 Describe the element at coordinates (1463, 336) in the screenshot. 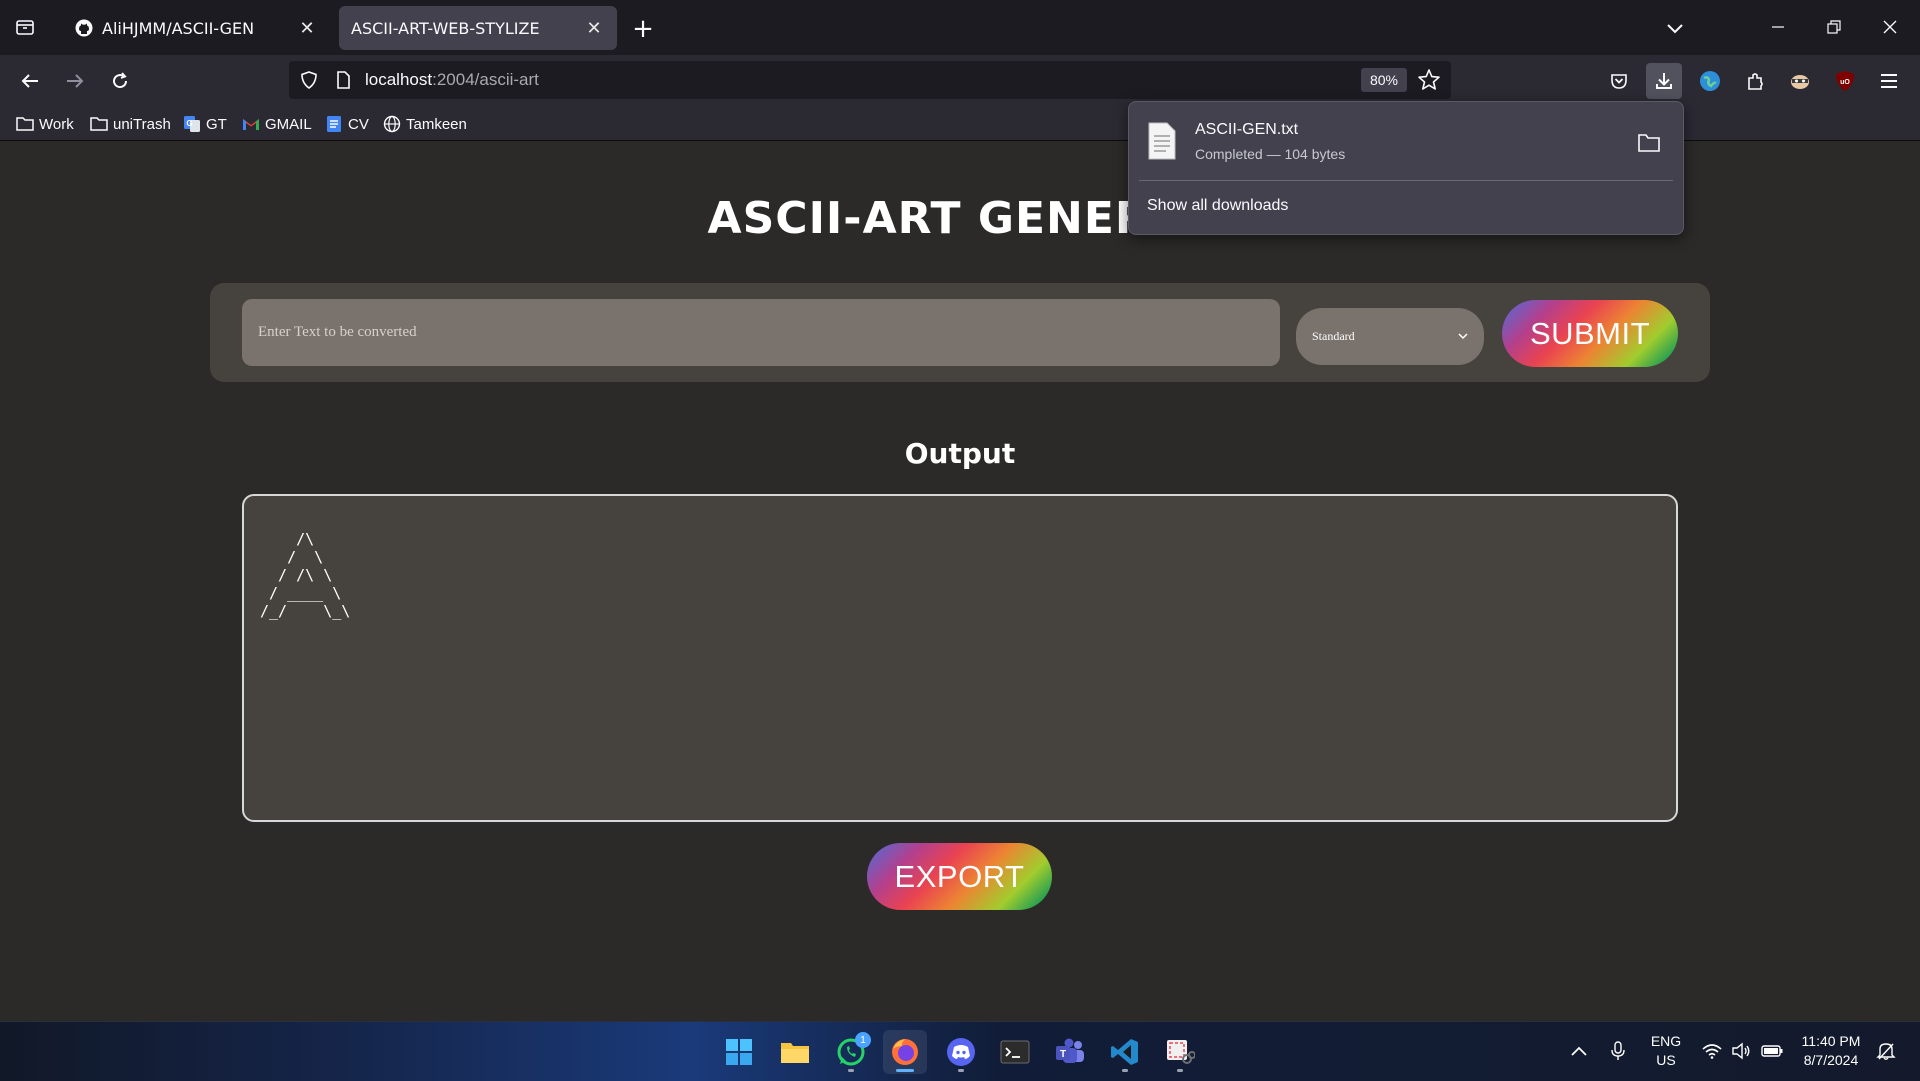

I see `chevron-down-icon` at that location.